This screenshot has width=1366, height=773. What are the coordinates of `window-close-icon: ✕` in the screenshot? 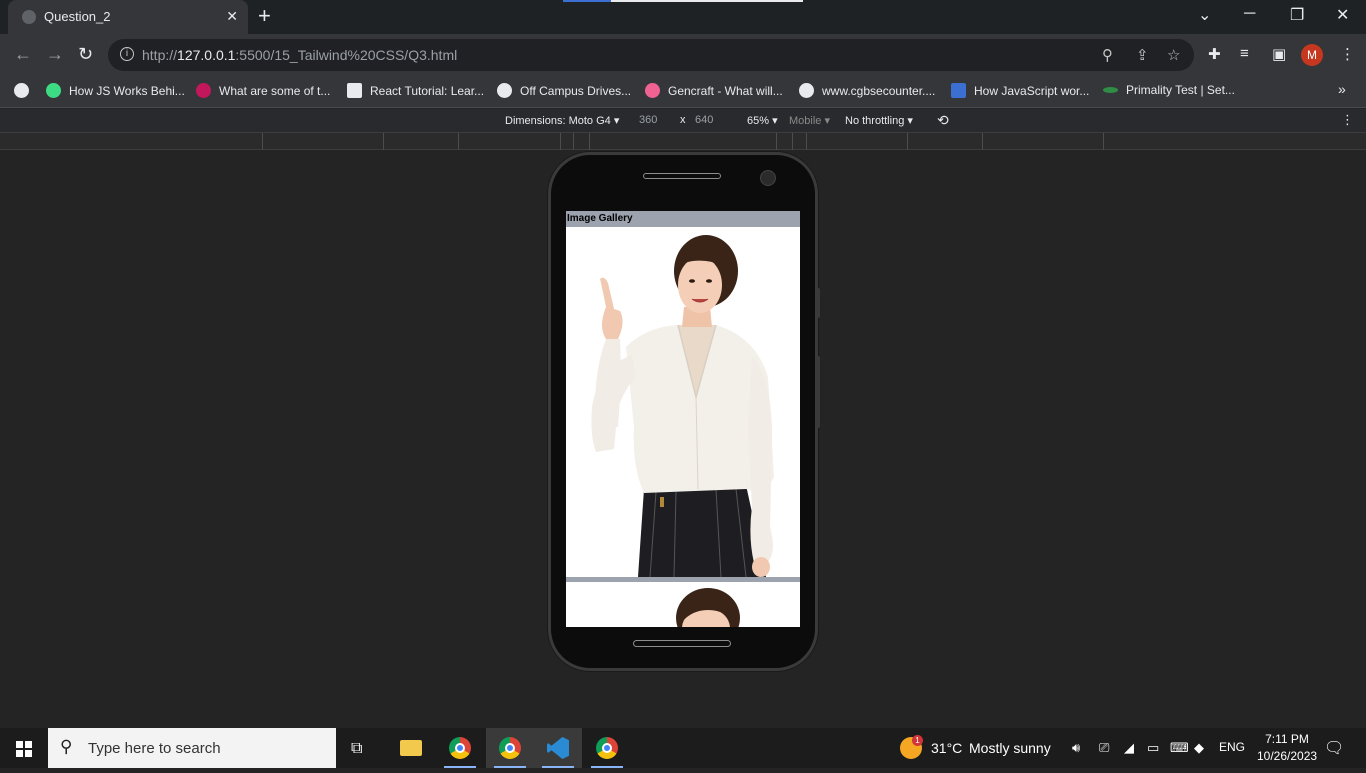 It's located at (1342, 15).